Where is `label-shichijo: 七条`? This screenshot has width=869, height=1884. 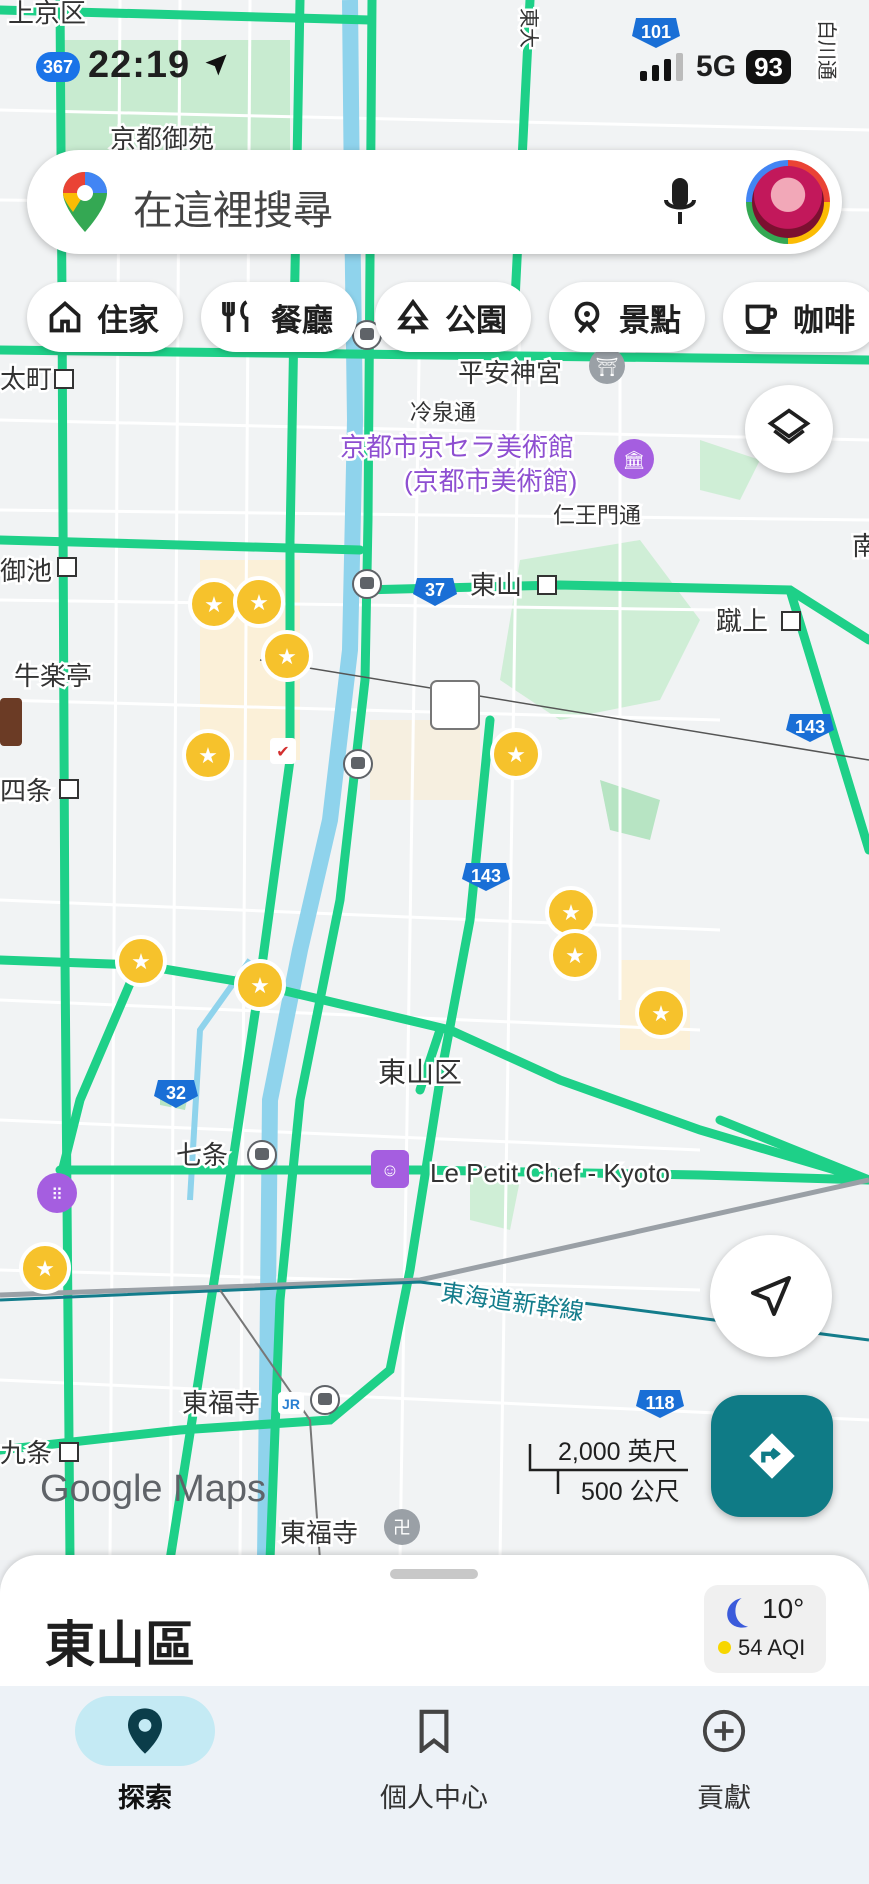
label-shichijo: 七条 is located at coordinates (202, 1155).